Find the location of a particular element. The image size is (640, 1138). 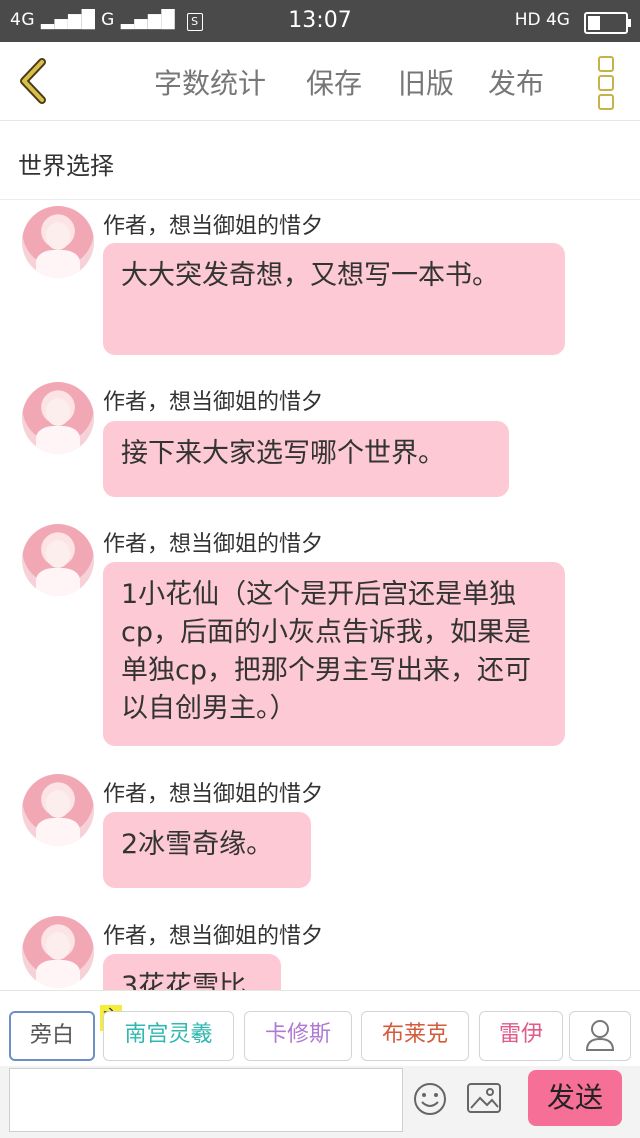

message-bubble: 接下来大家选写哪个世界。 is located at coordinates (306, 459).